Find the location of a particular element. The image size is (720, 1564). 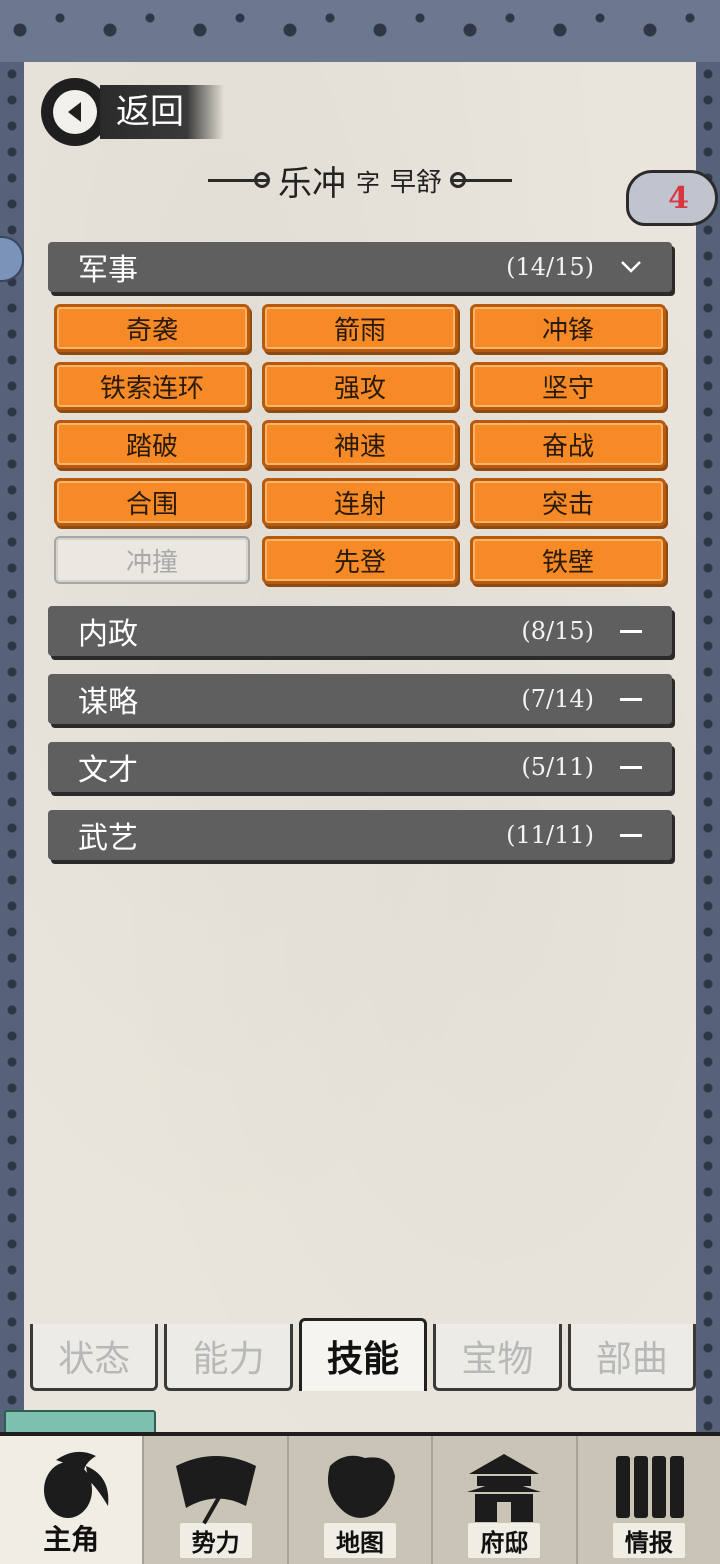

nav-faction: 势力 is located at coordinates (216, 1500).